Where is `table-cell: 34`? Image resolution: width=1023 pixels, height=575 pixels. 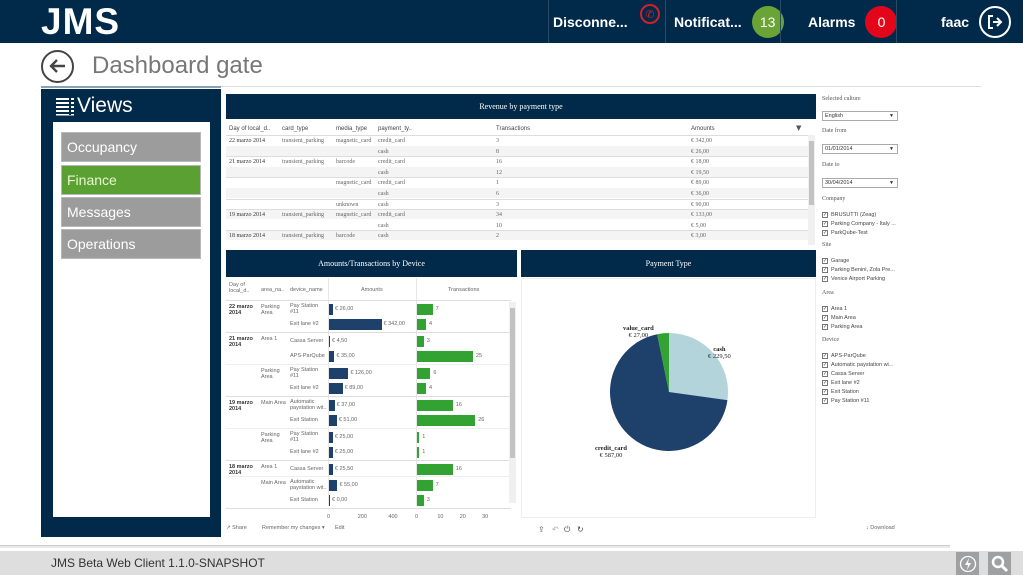 table-cell: 34 is located at coordinates (499, 215).